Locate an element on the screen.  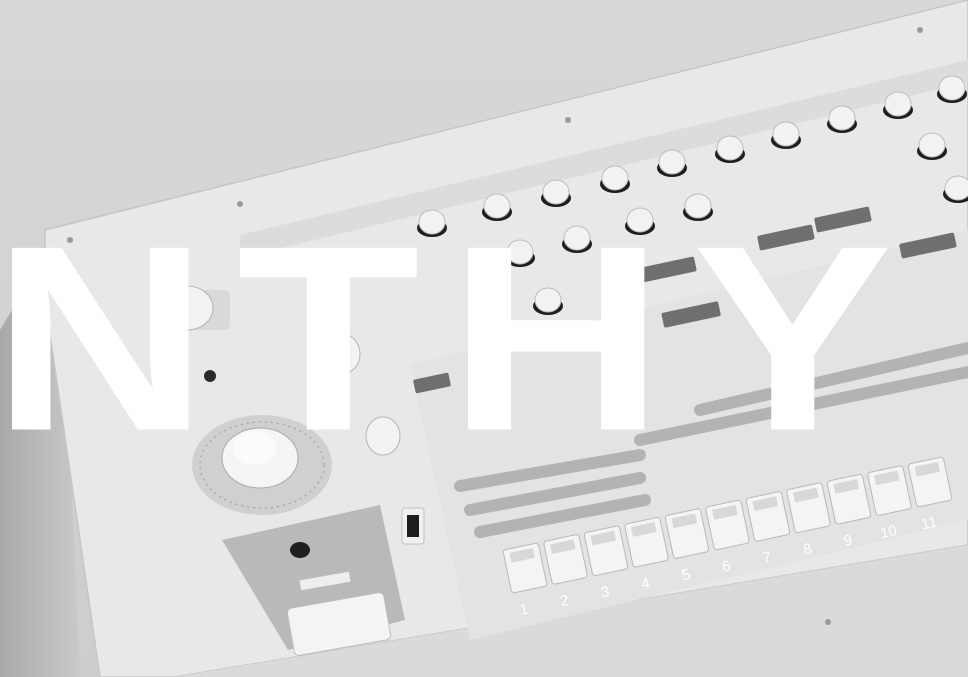
master-volume-knob is located at coordinates (187, 308).